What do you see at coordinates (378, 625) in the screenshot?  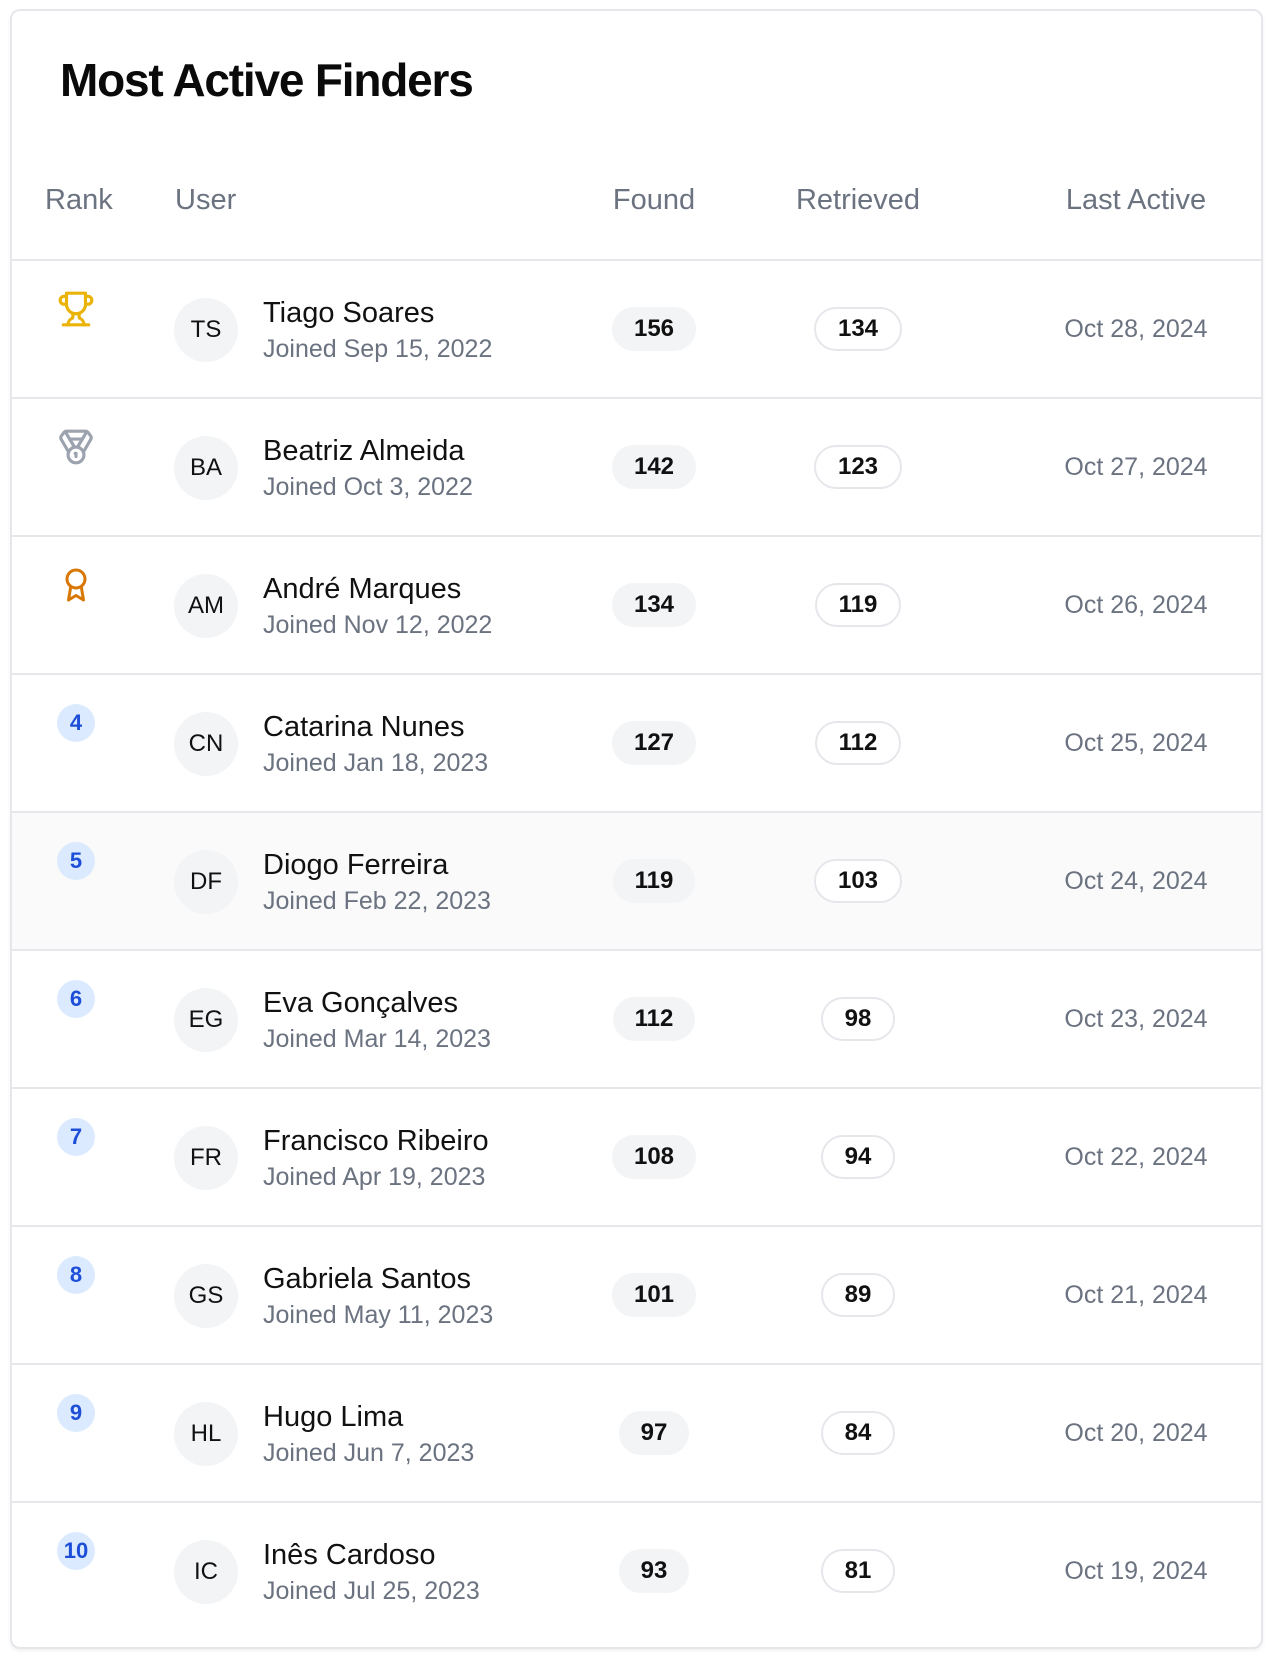 I see `joined-date: Joined Nov 12, 2022` at bounding box center [378, 625].